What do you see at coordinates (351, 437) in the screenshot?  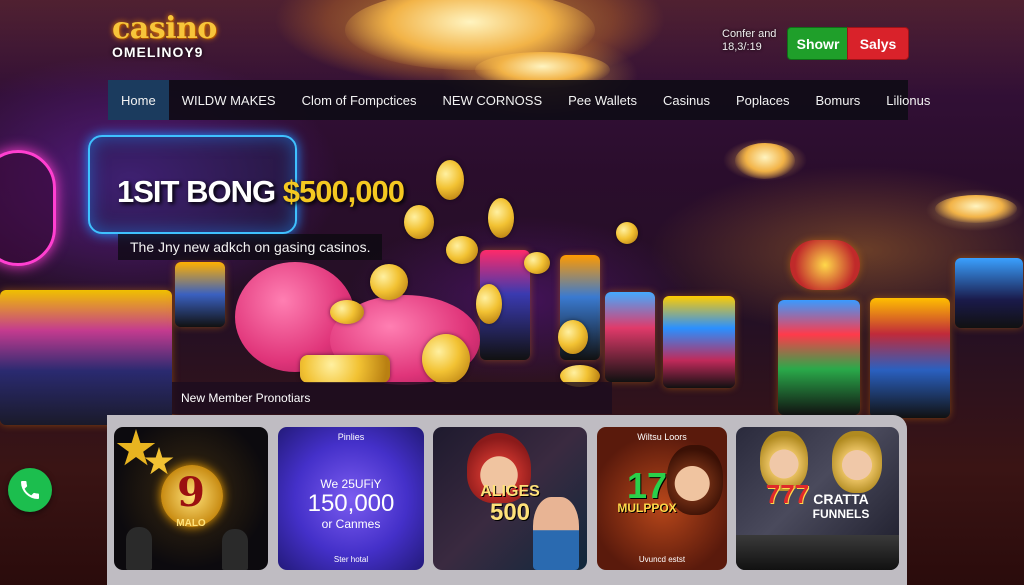 I see `card-top-text: Pinlies` at bounding box center [351, 437].